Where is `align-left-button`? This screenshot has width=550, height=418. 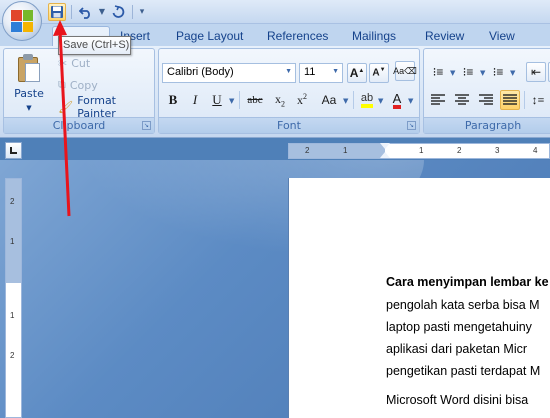
align-left-button is located at coordinates (438, 100).